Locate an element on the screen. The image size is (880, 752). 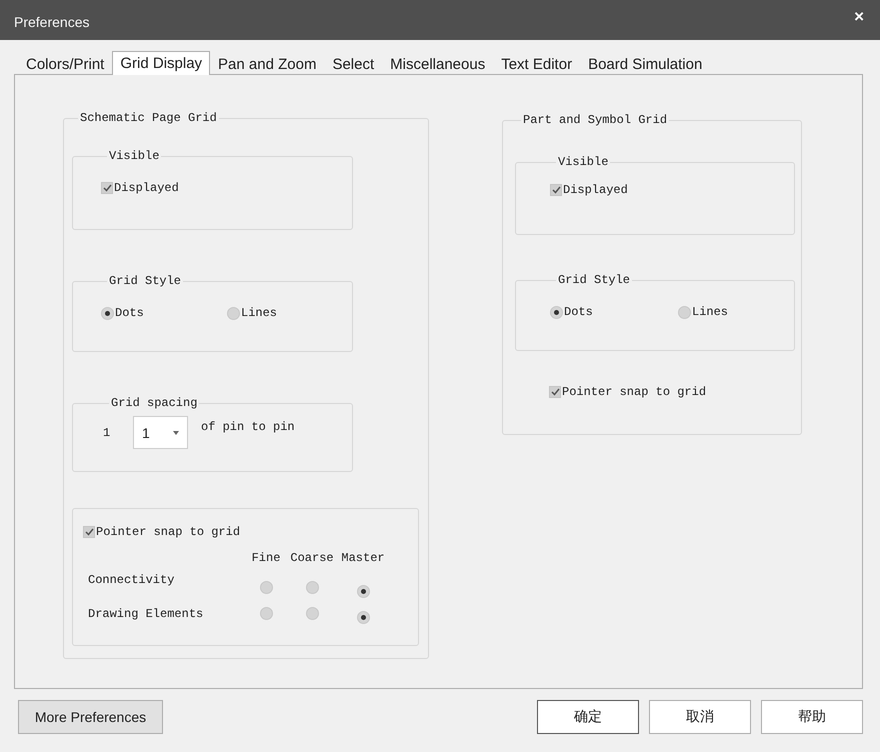
tab: Select is located at coordinates (353, 64).